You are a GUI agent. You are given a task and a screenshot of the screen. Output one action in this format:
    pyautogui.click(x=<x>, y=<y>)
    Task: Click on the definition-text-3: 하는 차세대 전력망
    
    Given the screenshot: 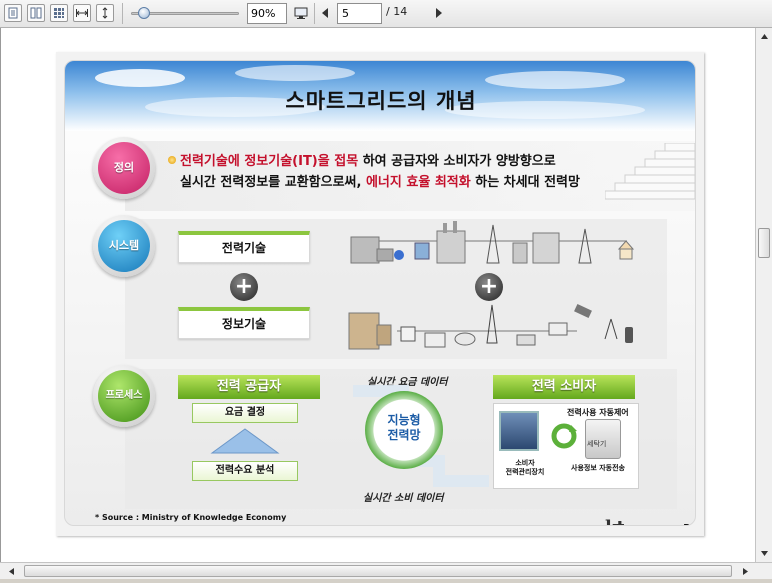 What is the action you would take?
    pyautogui.click(x=525, y=182)
    